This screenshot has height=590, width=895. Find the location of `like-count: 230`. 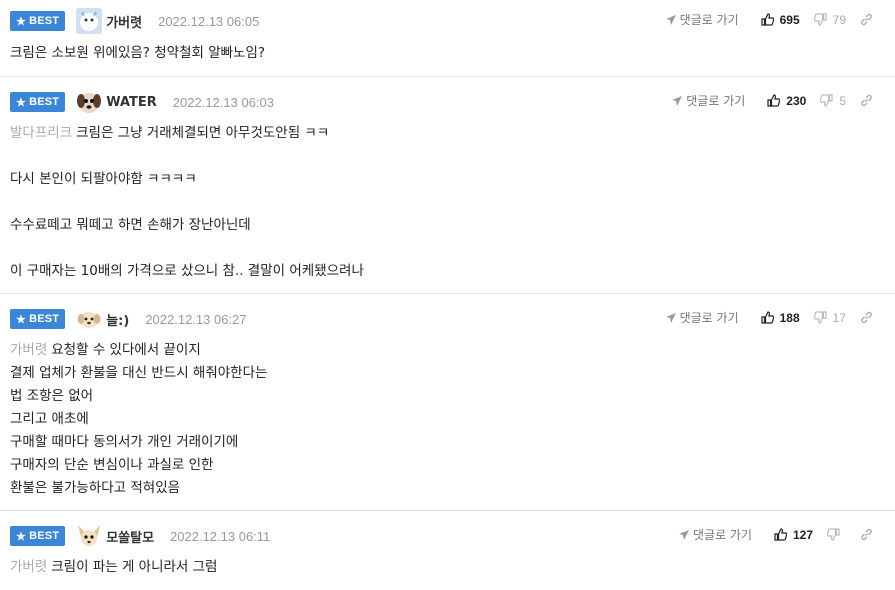

like-count: 230 is located at coordinates (796, 100).